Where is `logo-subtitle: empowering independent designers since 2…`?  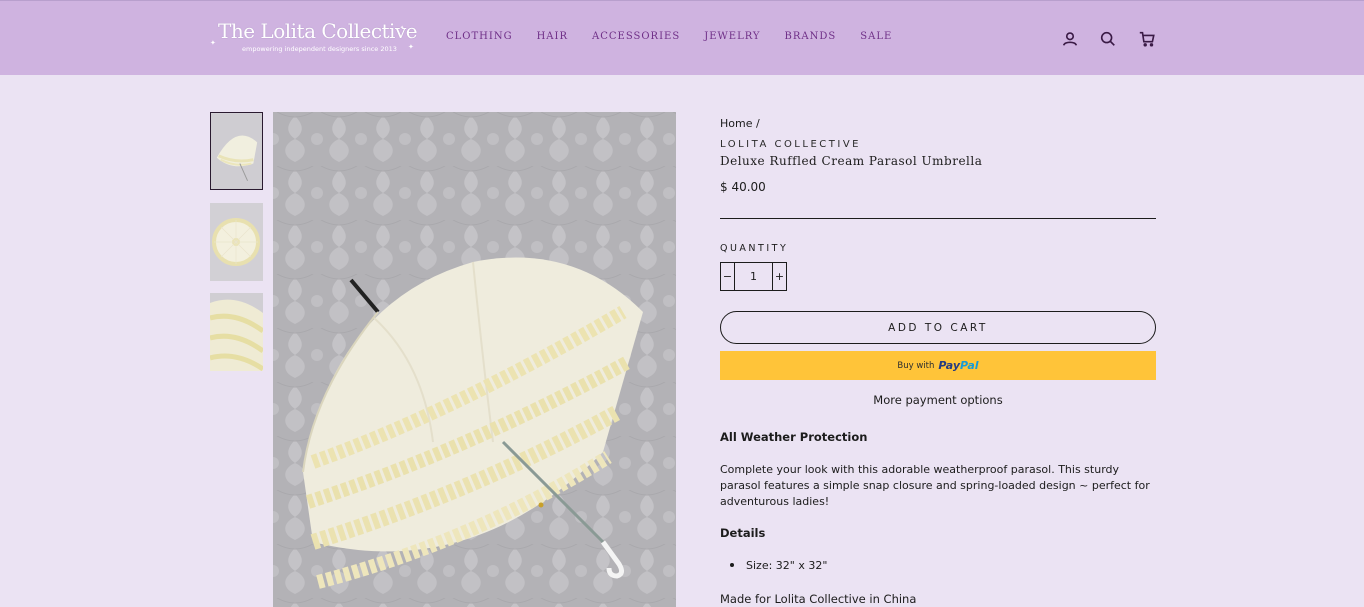
logo-subtitle: empowering independent designers since 2… is located at coordinates (319, 49).